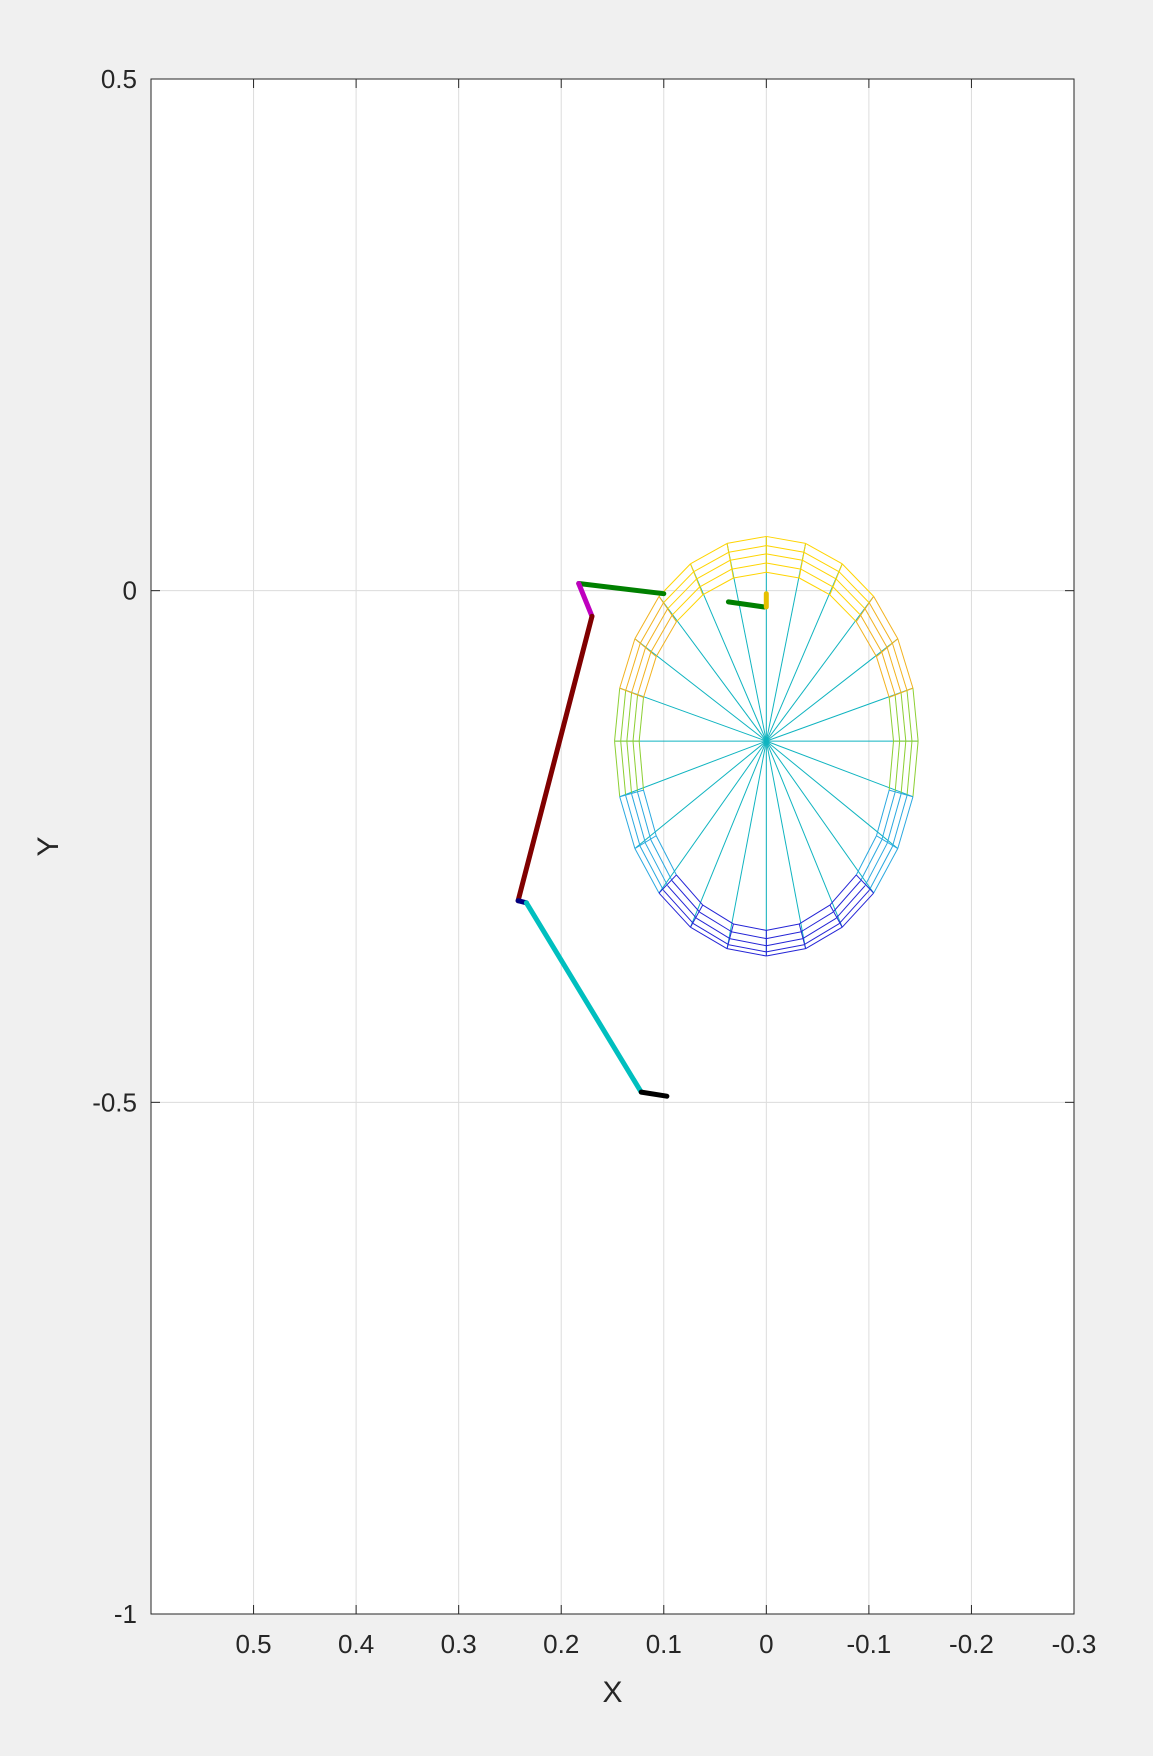  Describe the element at coordinates (356, 1644) in the screenshot. I see `x-tick-label: 0.4` at that location.